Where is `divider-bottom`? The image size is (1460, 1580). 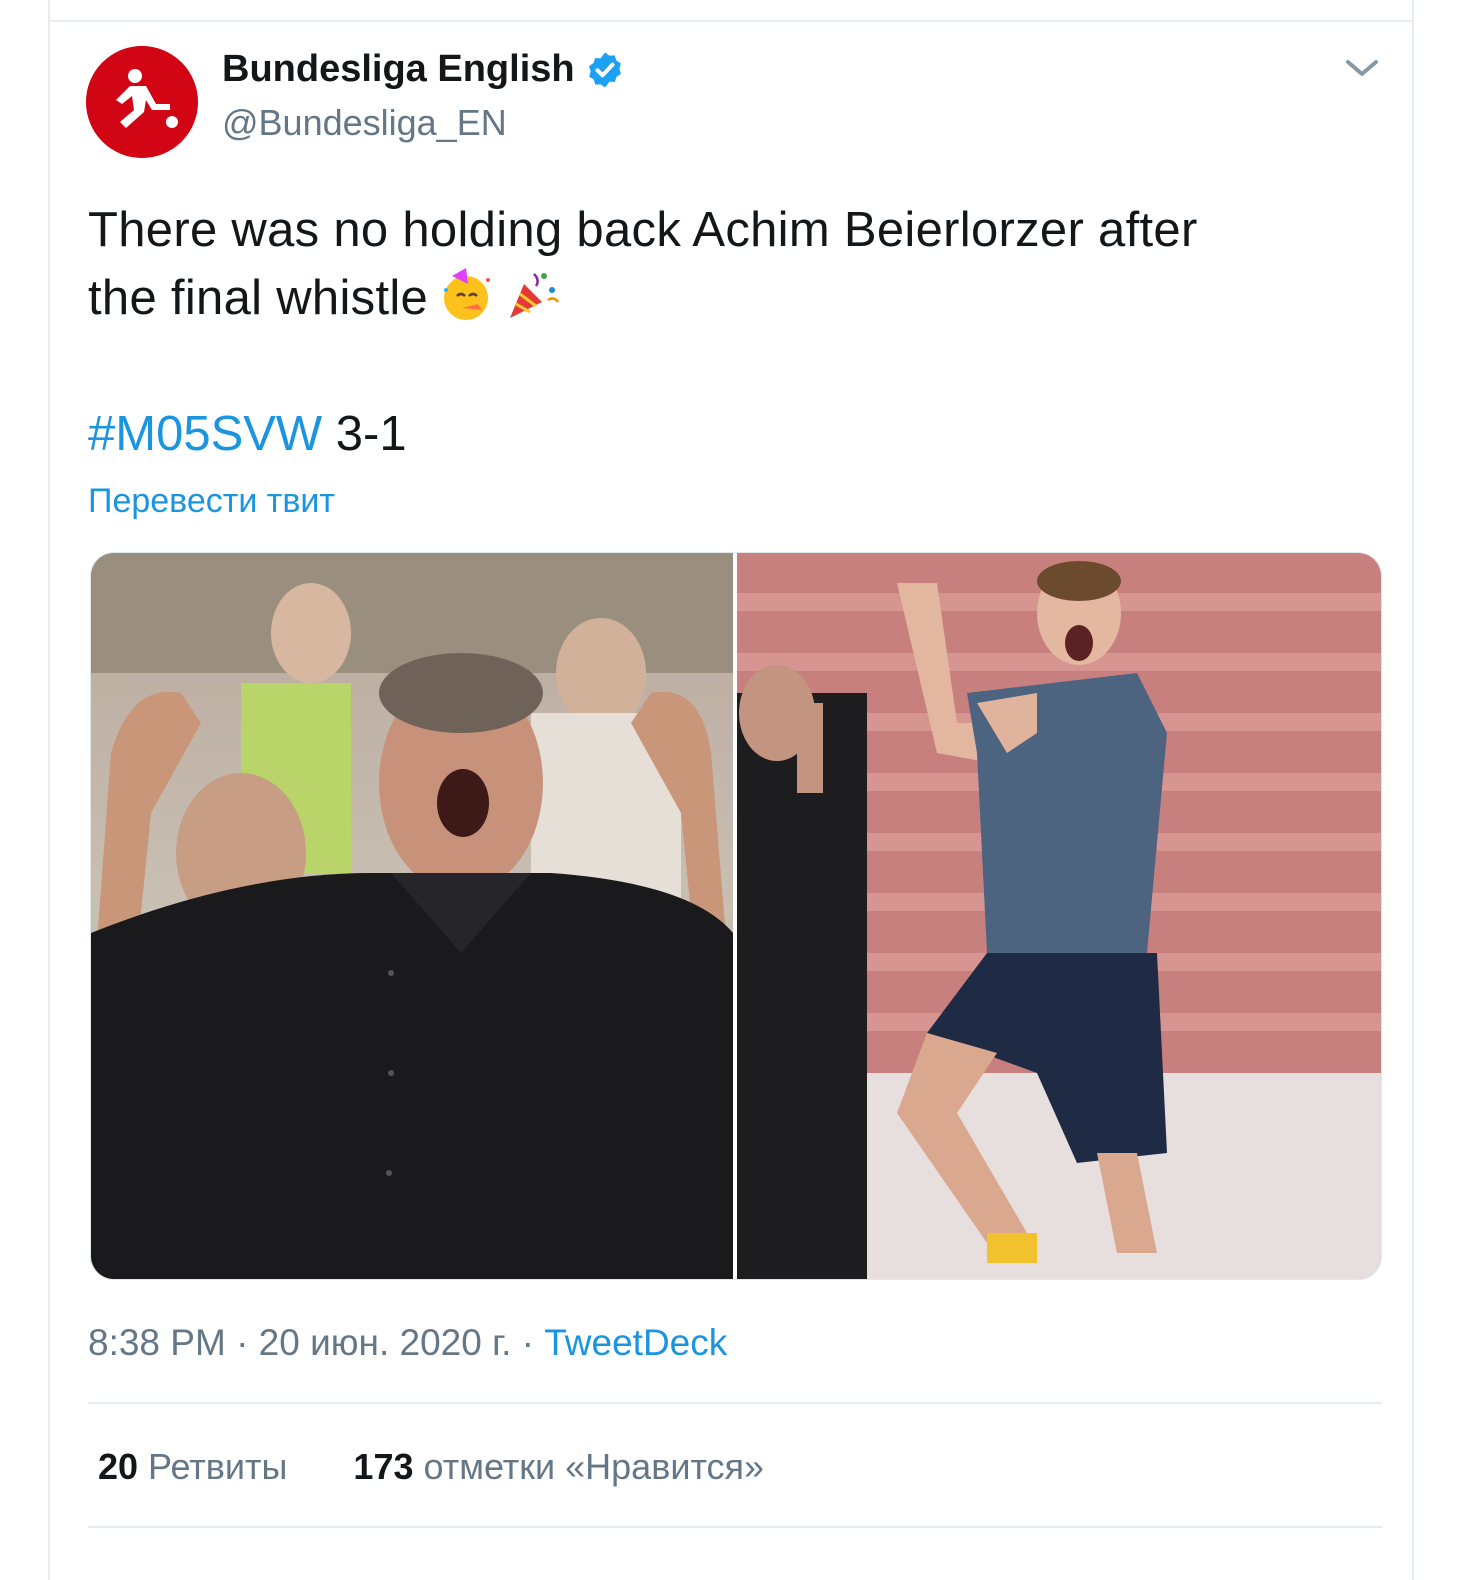
divider-bottom is located at coordinates (735, 1527).